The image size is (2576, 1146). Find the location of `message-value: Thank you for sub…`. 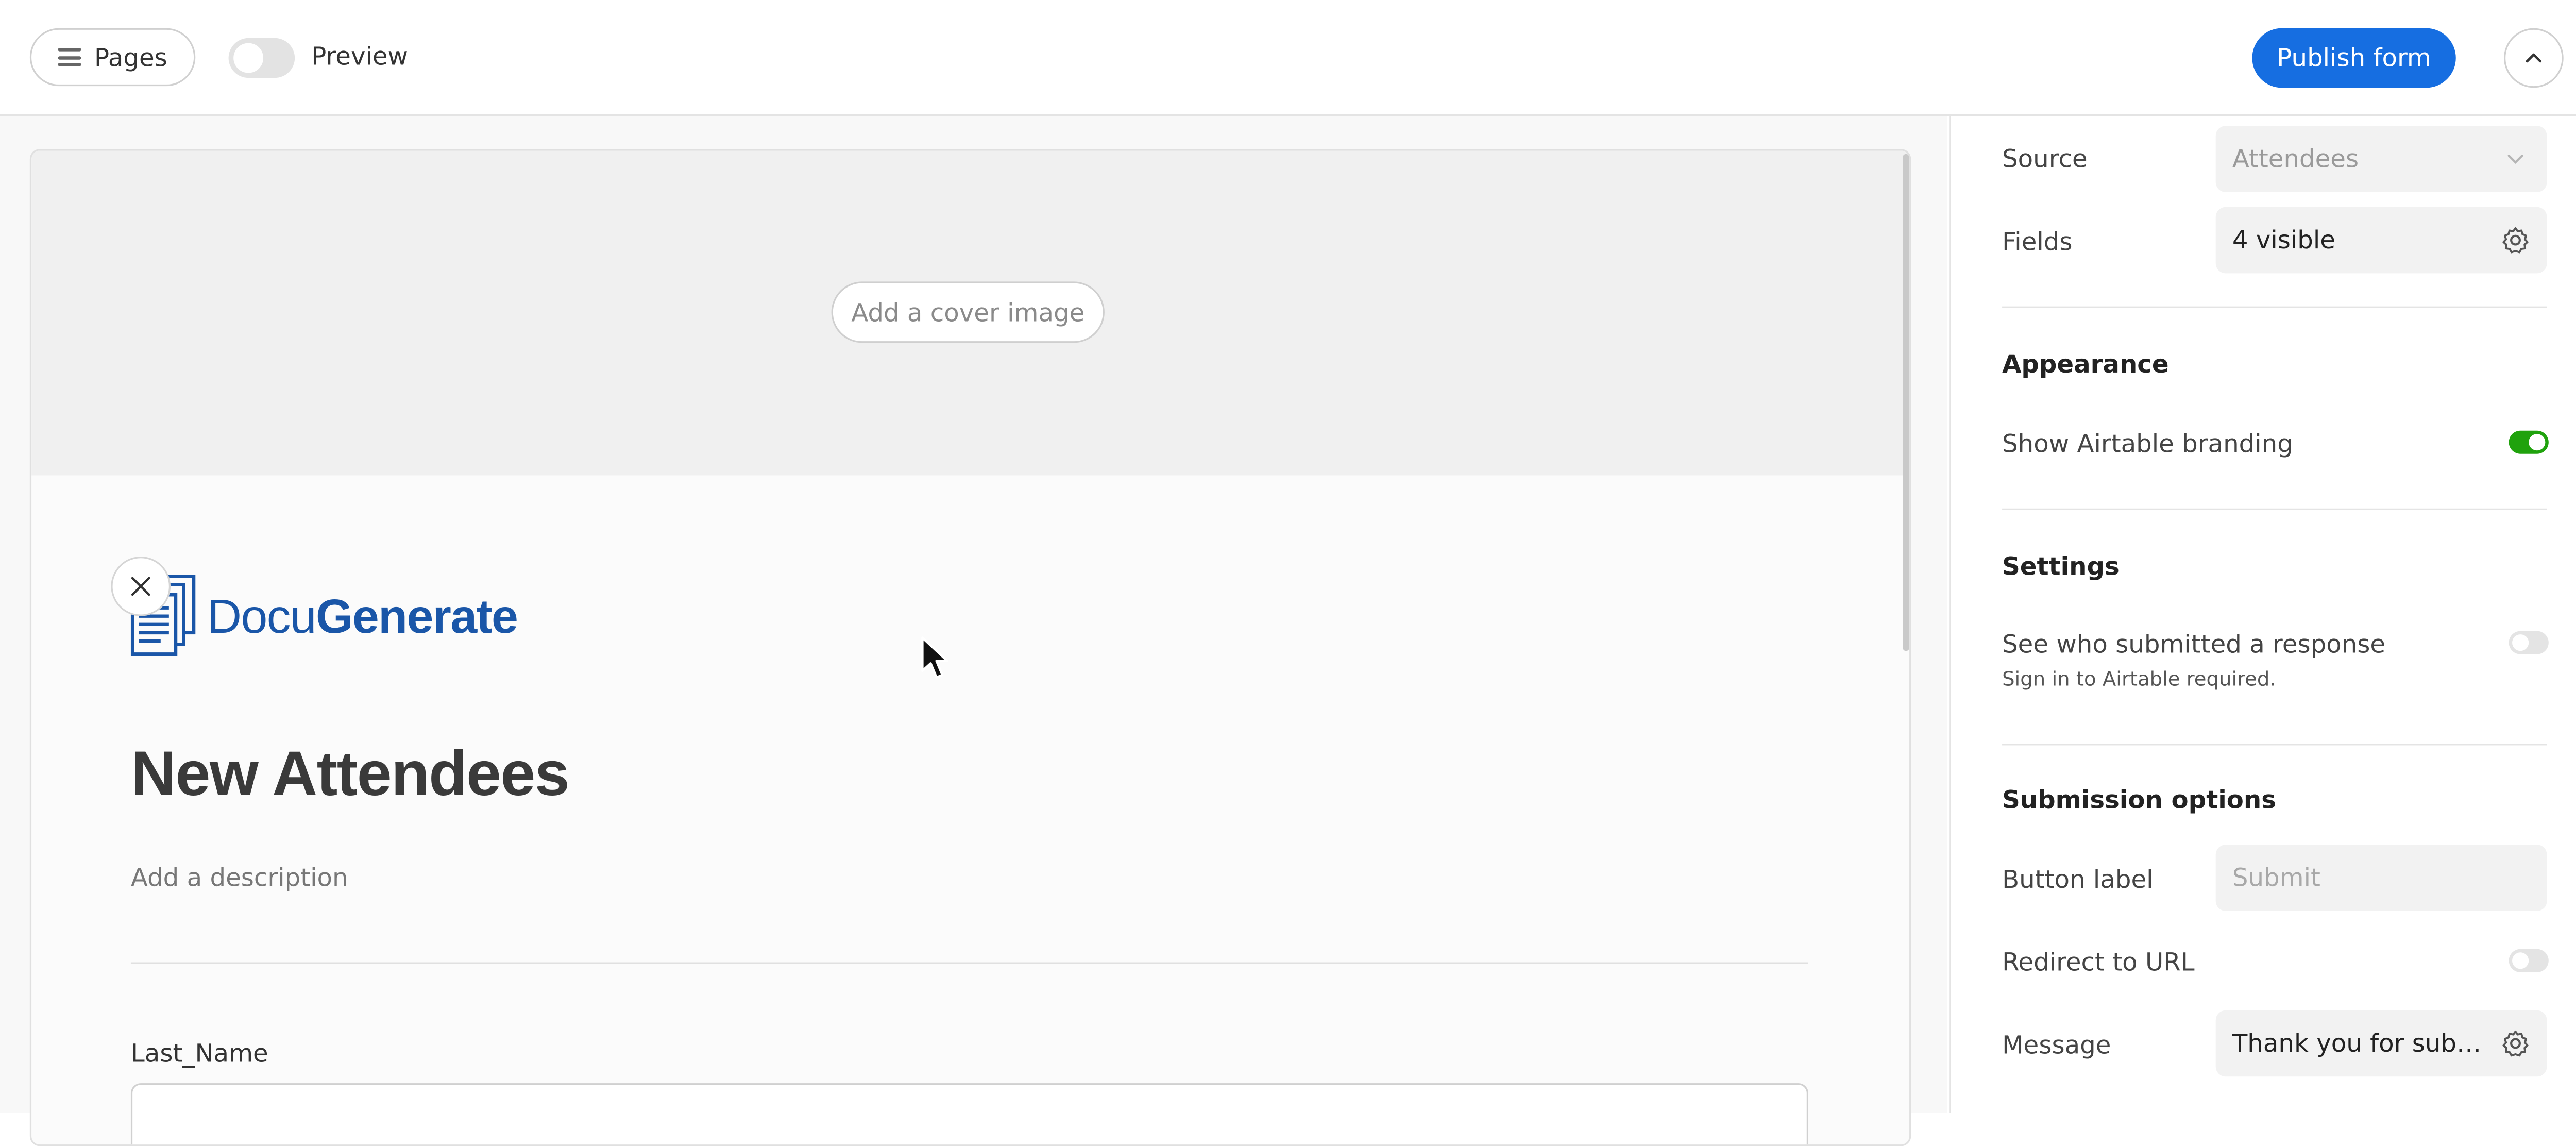

message-value: Thank you for sub… is located at coordinates (2357, 1043).